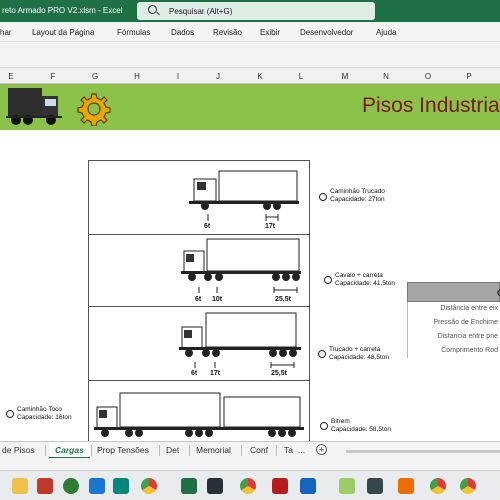  I want to click on sheet-tab-ta: Ta, so click(288, 450).